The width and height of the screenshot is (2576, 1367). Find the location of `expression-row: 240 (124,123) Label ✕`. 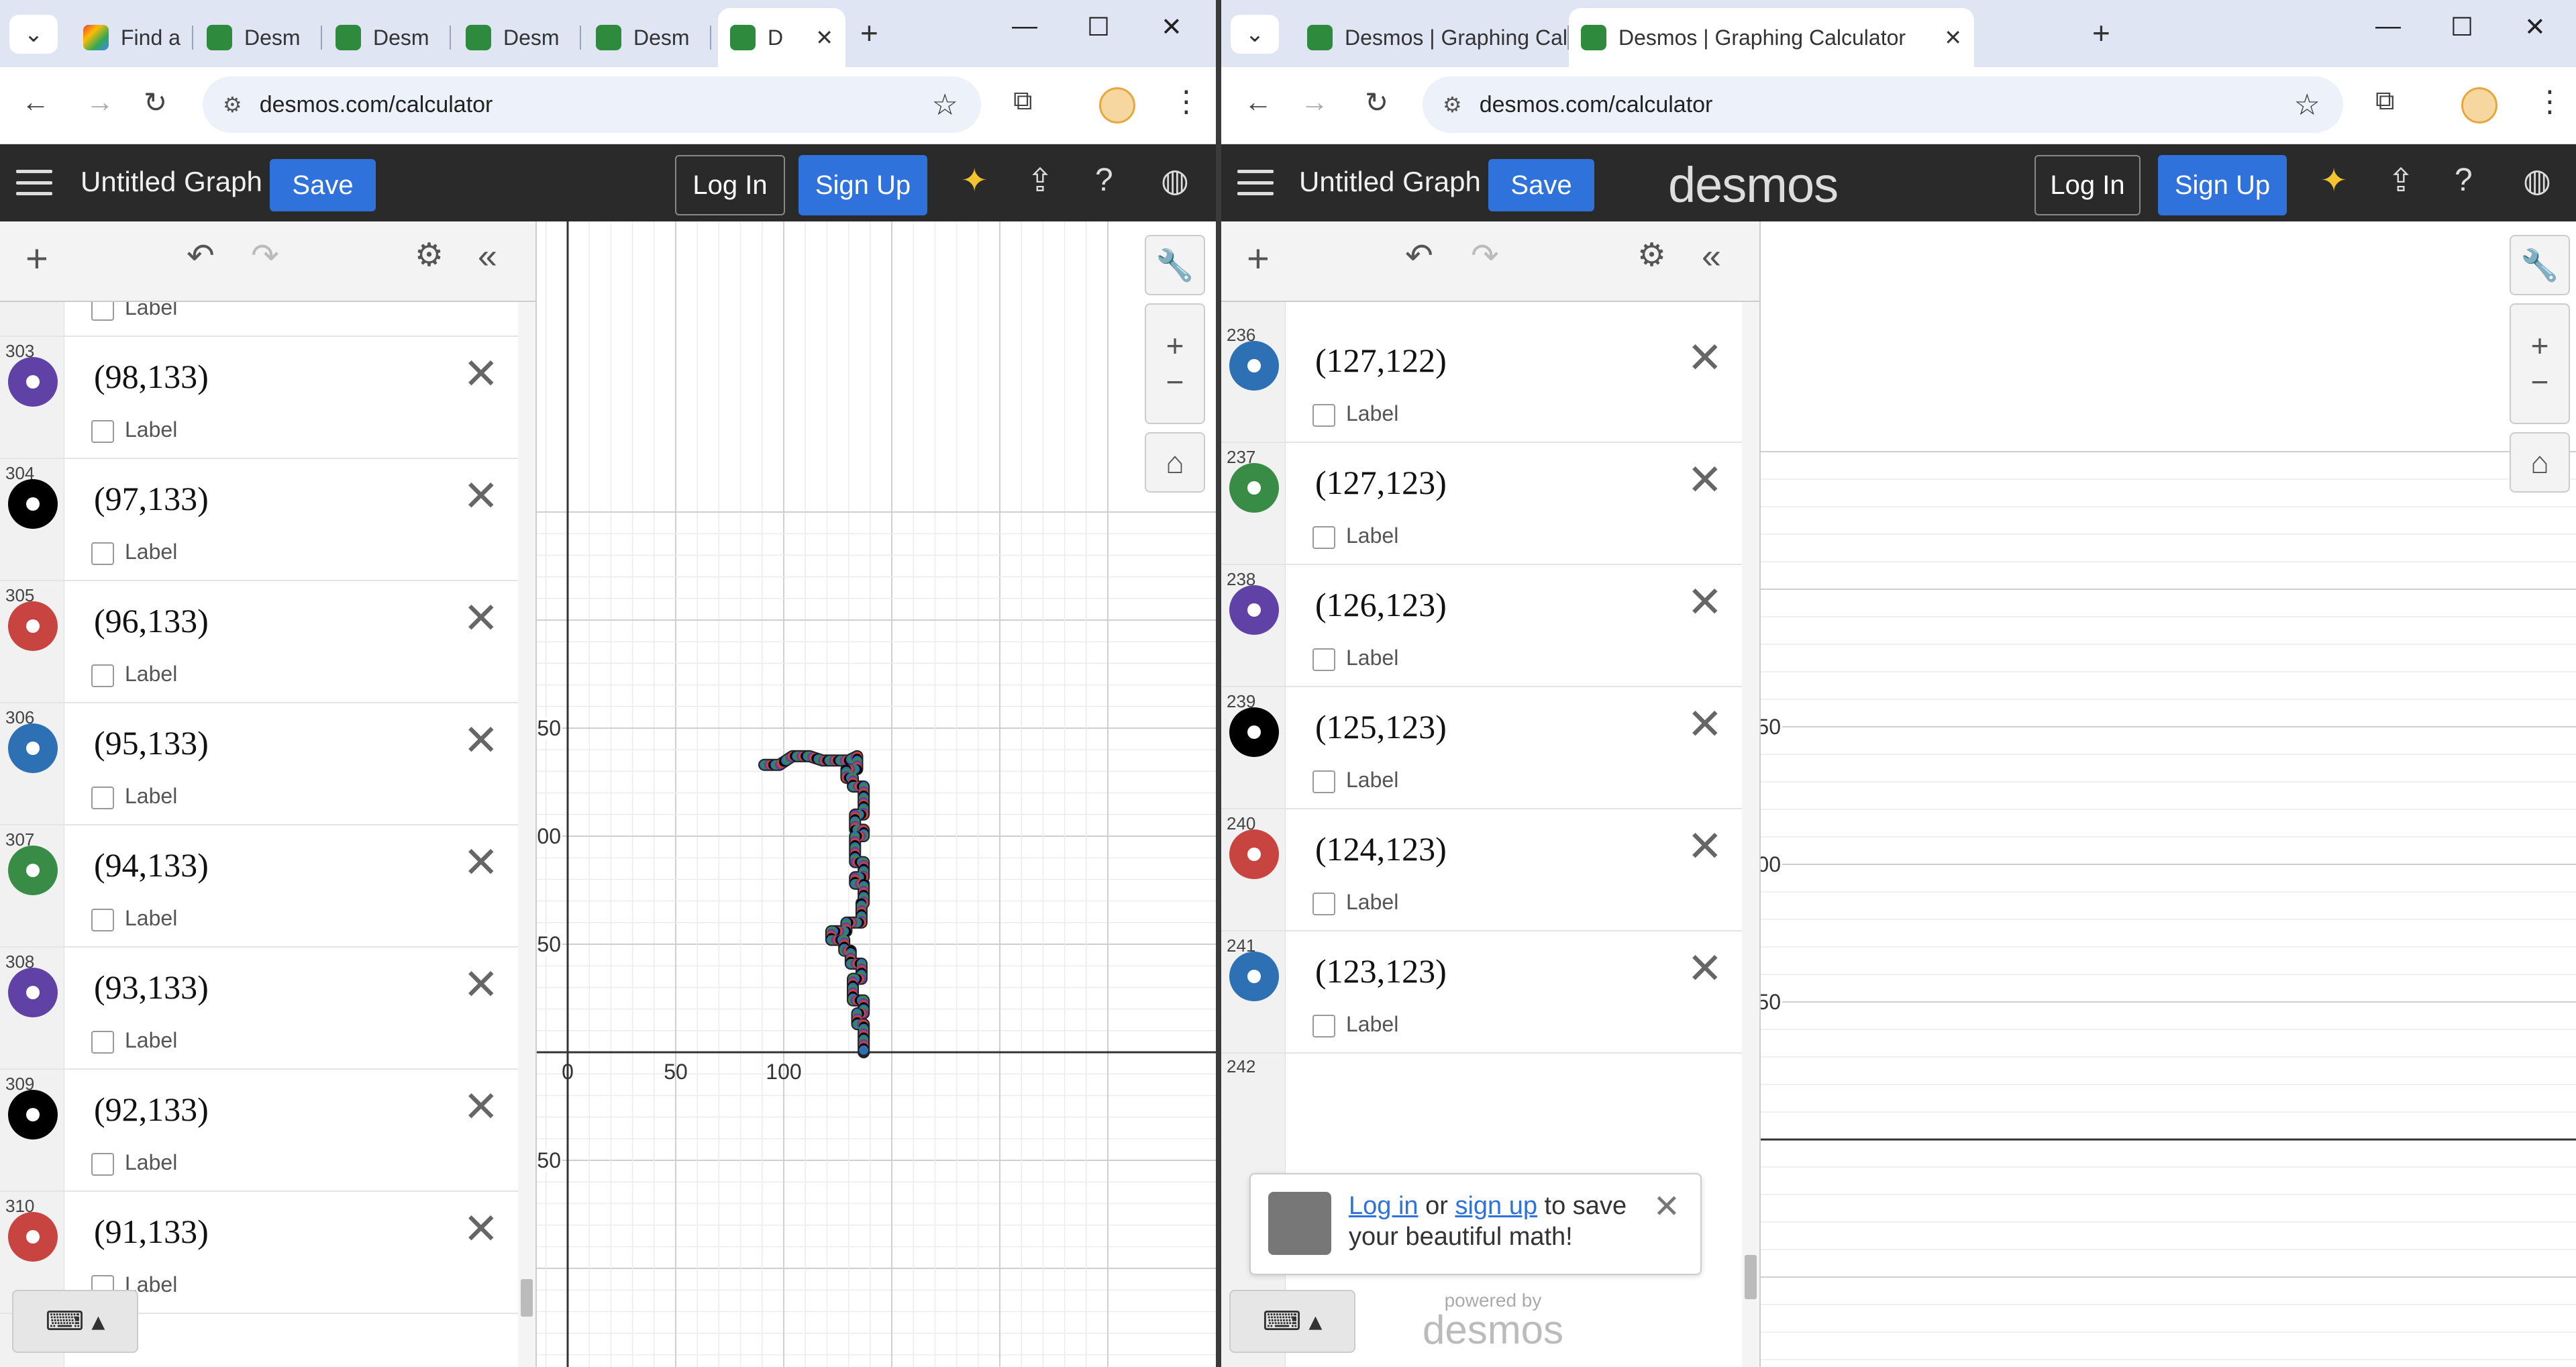

expression-row: 240 (124,123) Label ✕ is located at coordinates (1482, 870).